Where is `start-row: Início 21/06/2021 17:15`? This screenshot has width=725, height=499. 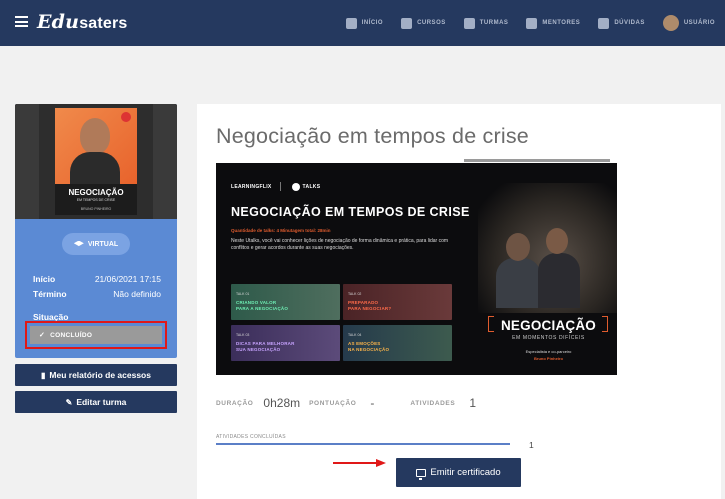 start-row: Início 21/06/2021 17:15 is located at coordinates (97, 279).